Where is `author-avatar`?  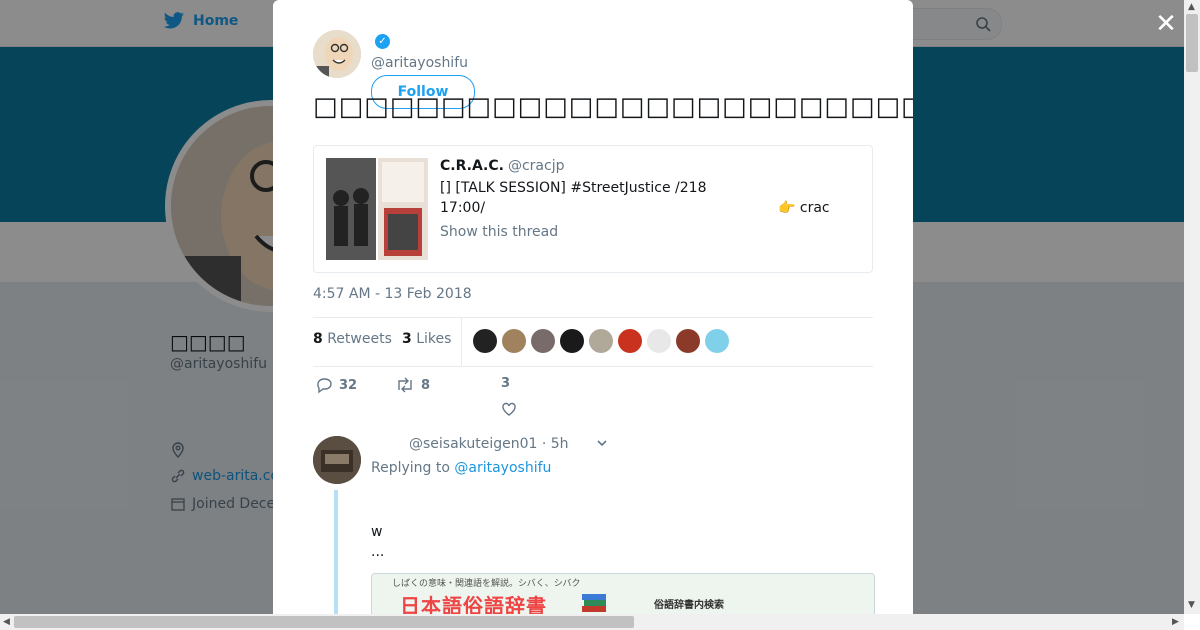
author-avatar is located at coordinates (337, 54).